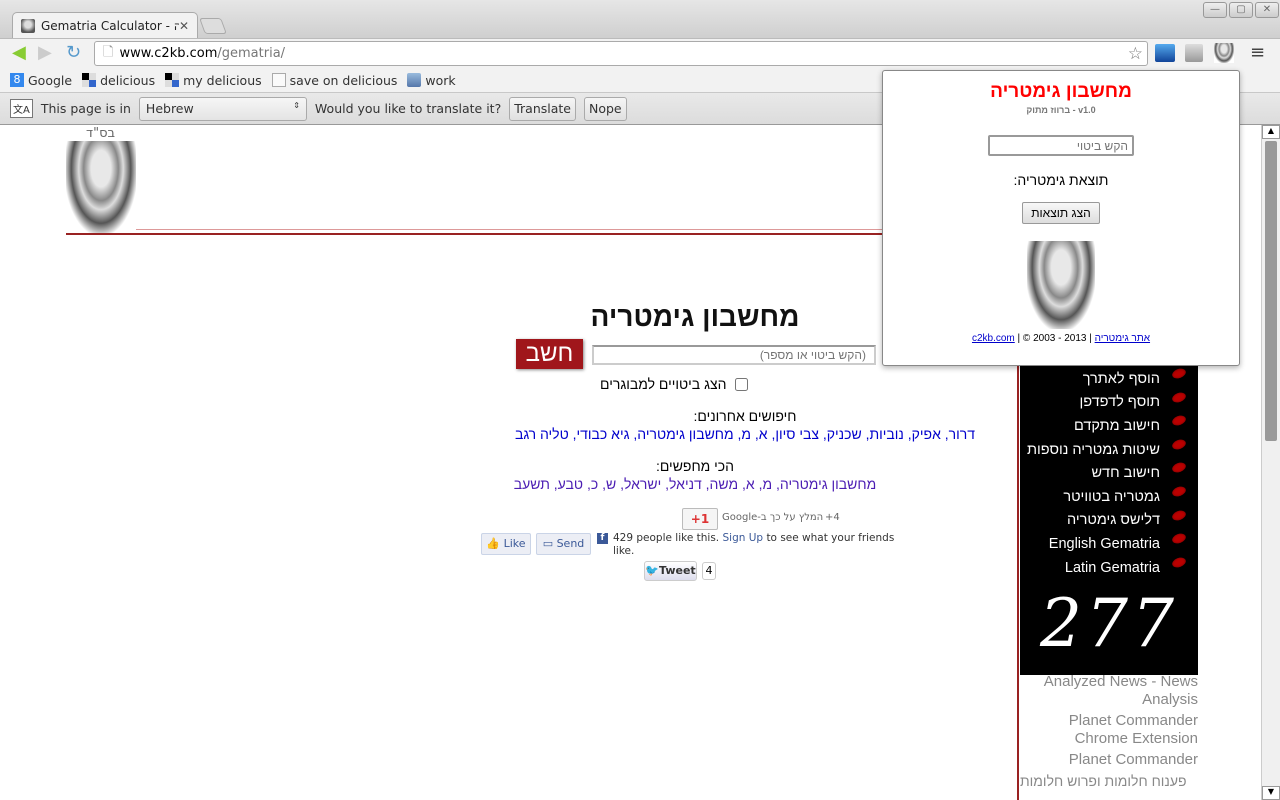  What do you see at coordinates (45, 53) in the screenshot?
I see `forward-icon: ▶` at bounding box center [45, 53].